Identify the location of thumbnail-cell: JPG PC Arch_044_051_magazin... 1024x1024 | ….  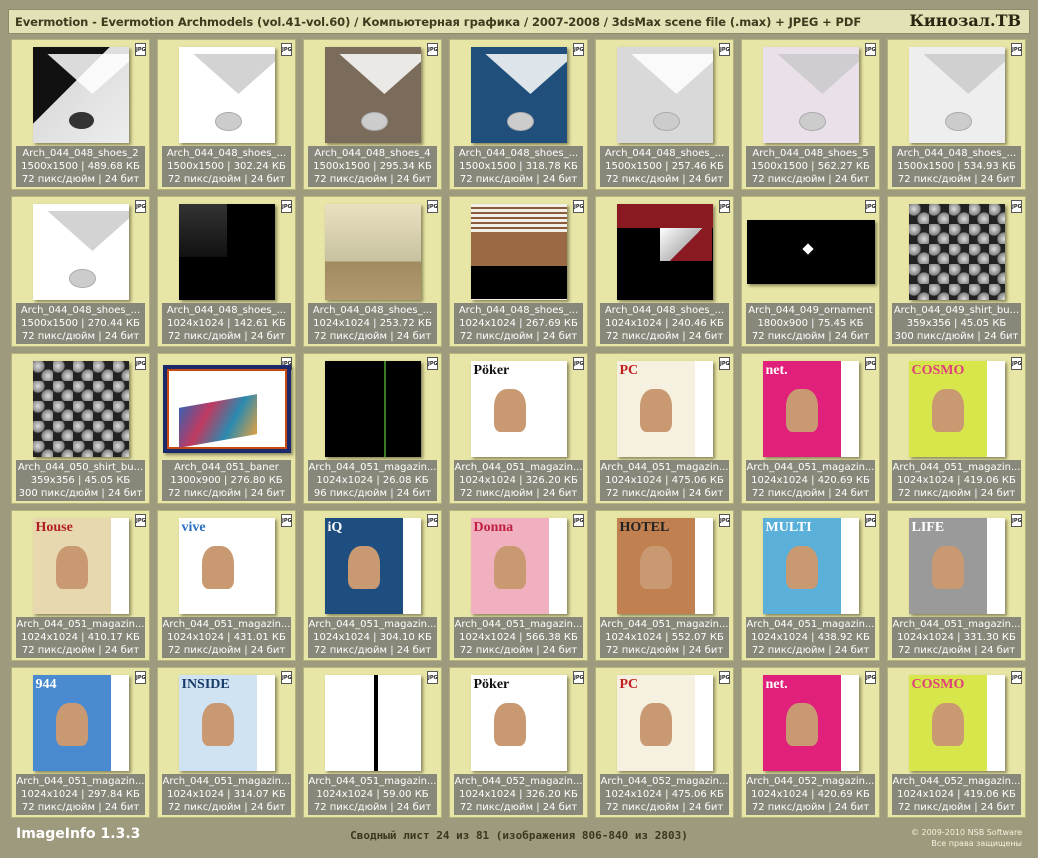
(664, 428).